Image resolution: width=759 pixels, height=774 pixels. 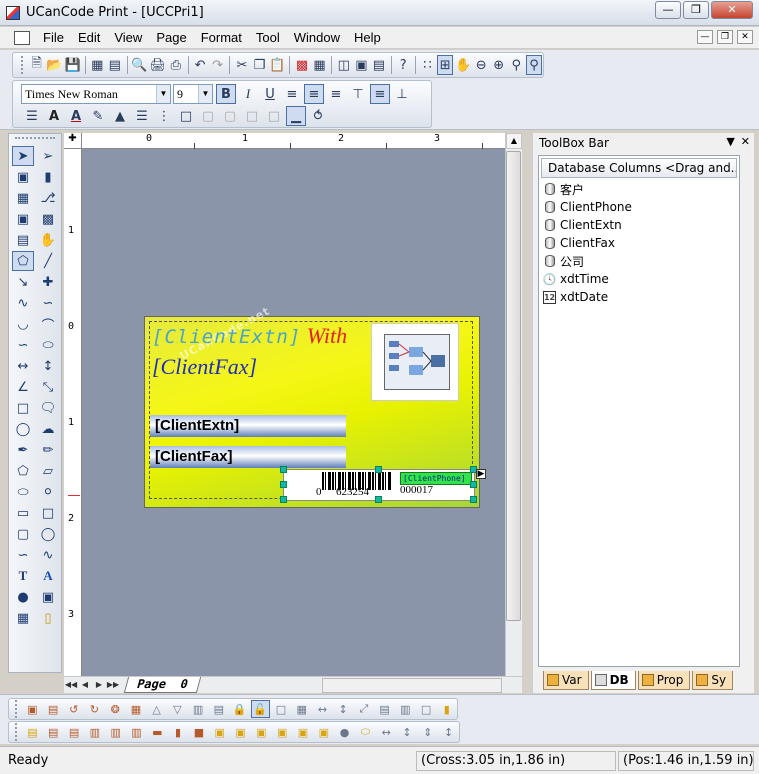 What do you see at coordinates (364, 709) in the screenshot?
I see `size-both-icon: ⤢` at bounding box center [364, 709].